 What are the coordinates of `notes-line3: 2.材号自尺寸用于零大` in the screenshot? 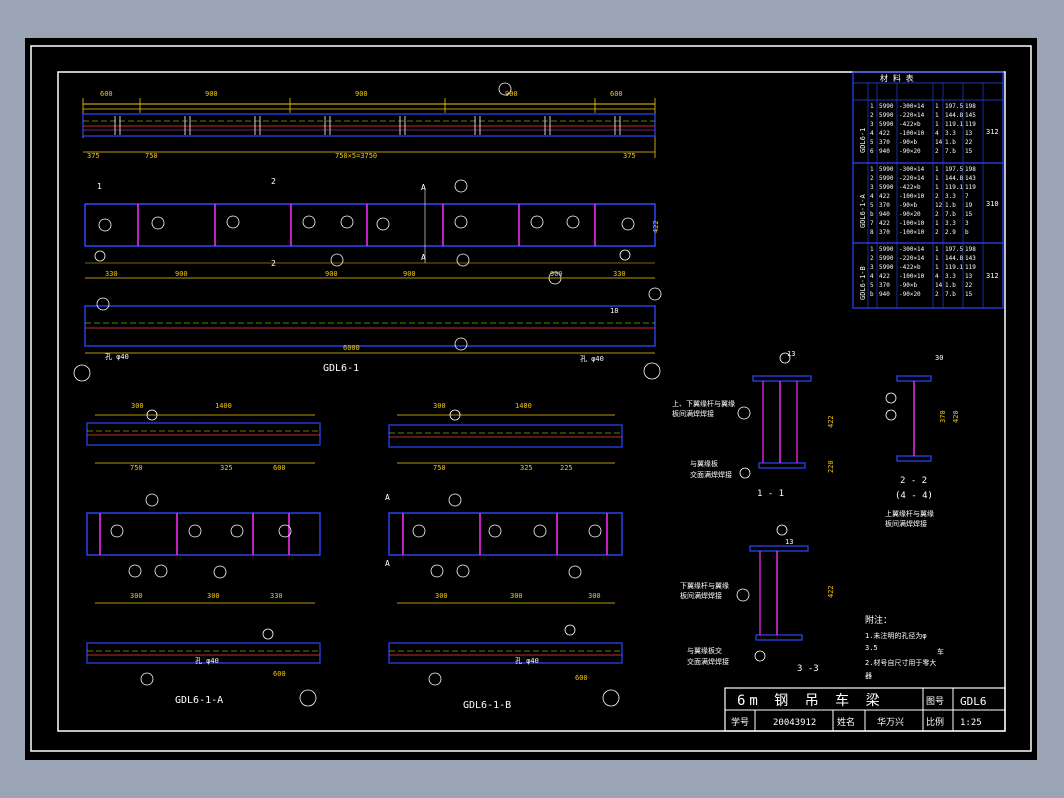 It's located at (900, 662).